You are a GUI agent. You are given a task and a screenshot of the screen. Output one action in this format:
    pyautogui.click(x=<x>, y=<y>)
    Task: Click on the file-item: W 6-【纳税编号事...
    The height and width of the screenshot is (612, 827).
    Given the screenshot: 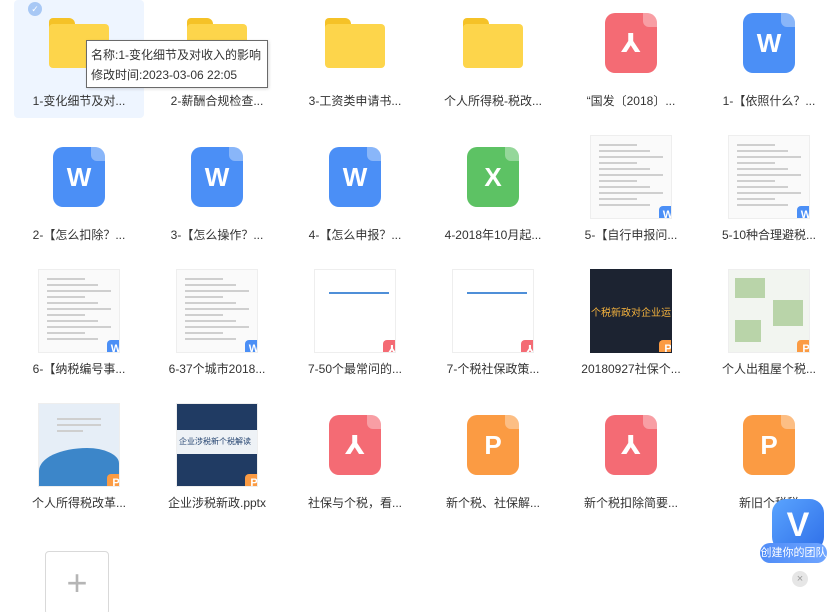 What is the action you would take?
    pyautogui.click(x=79, y=327)
    